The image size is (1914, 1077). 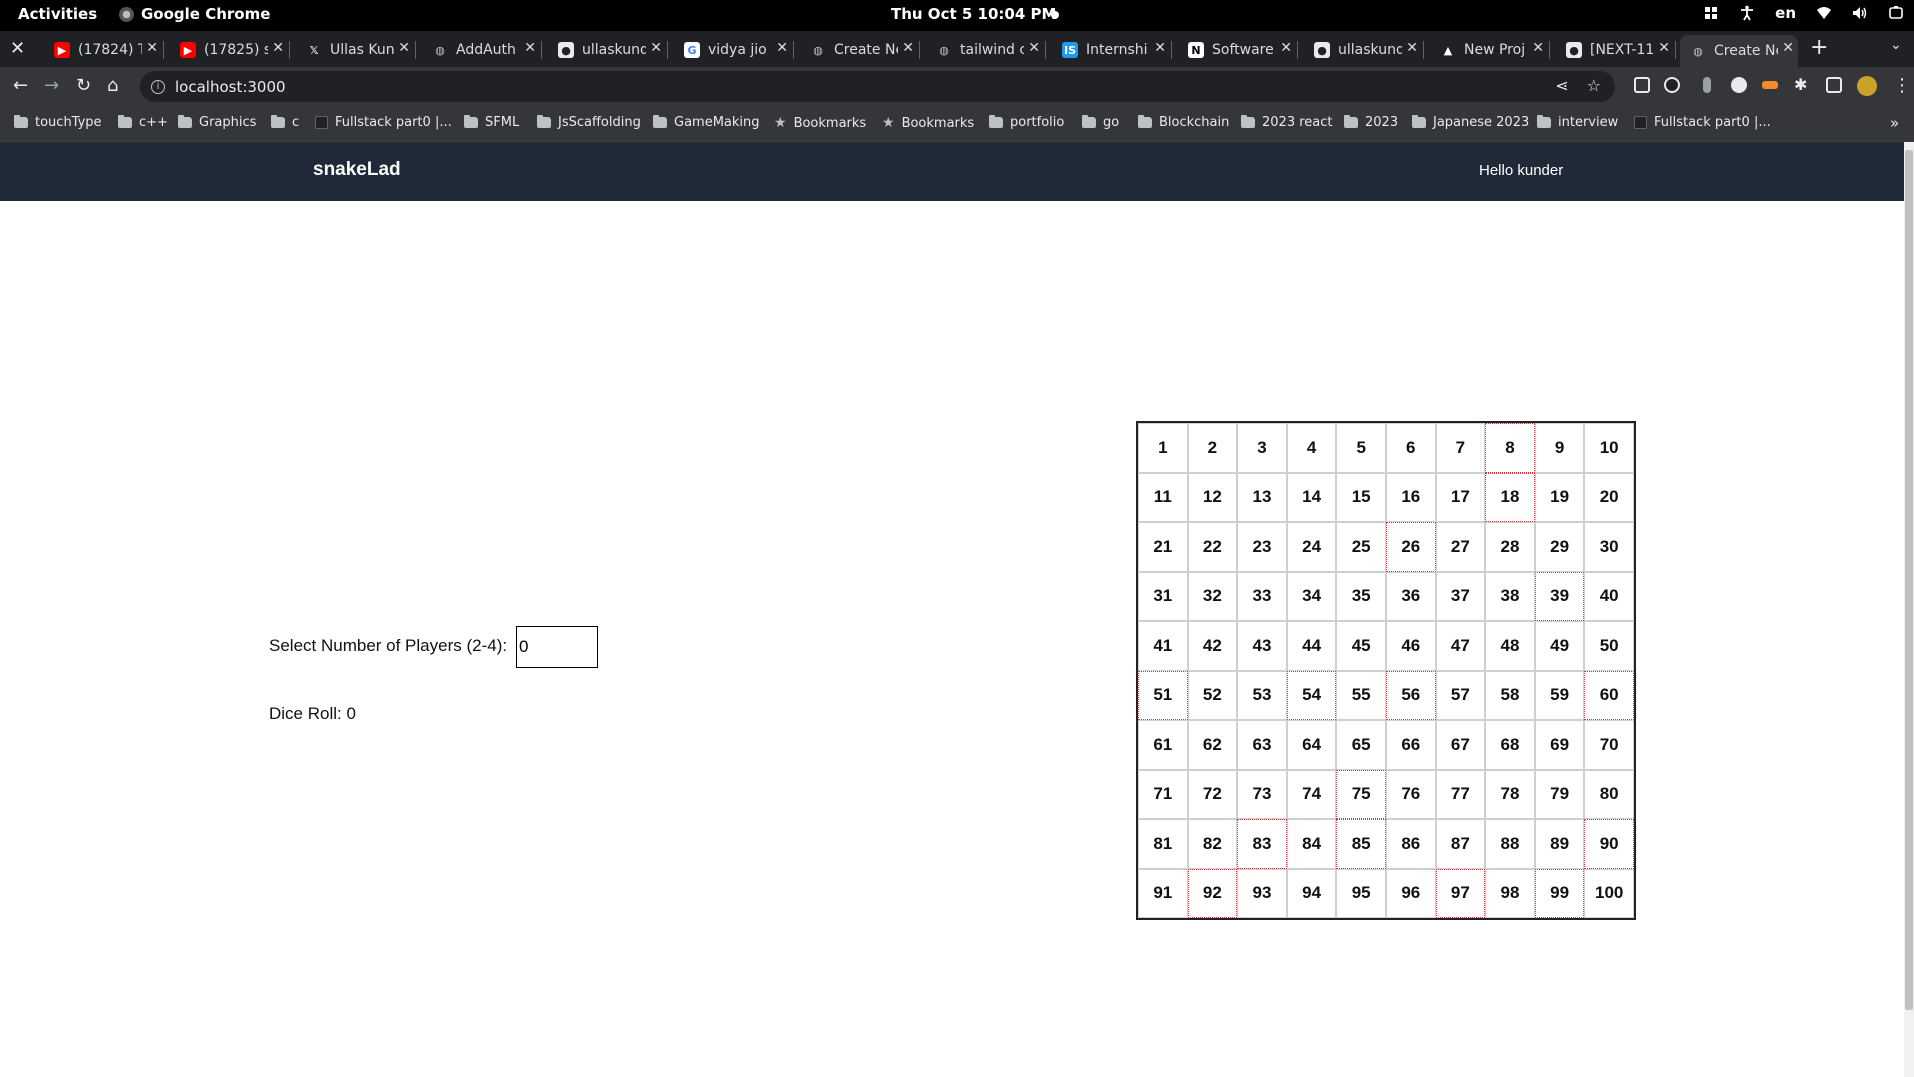 What do you see at coordinates (1183, 122) in the screenshot?
I see `bookmark-folder: Blockchain` at bounding box center [1183, 122].